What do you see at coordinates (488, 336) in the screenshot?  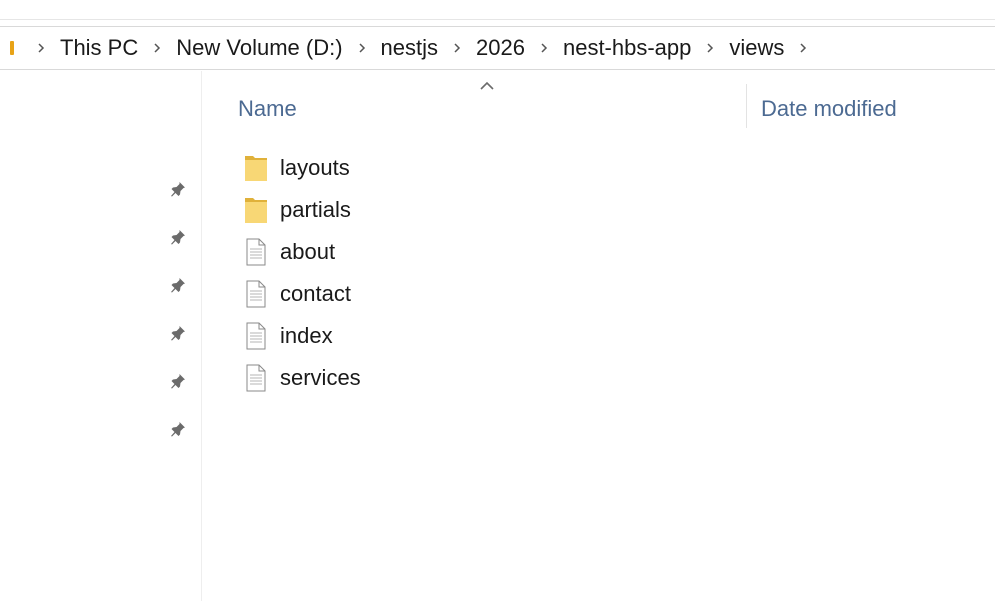 I see `list-item-file-index: index` at bounding box center [488, 336].